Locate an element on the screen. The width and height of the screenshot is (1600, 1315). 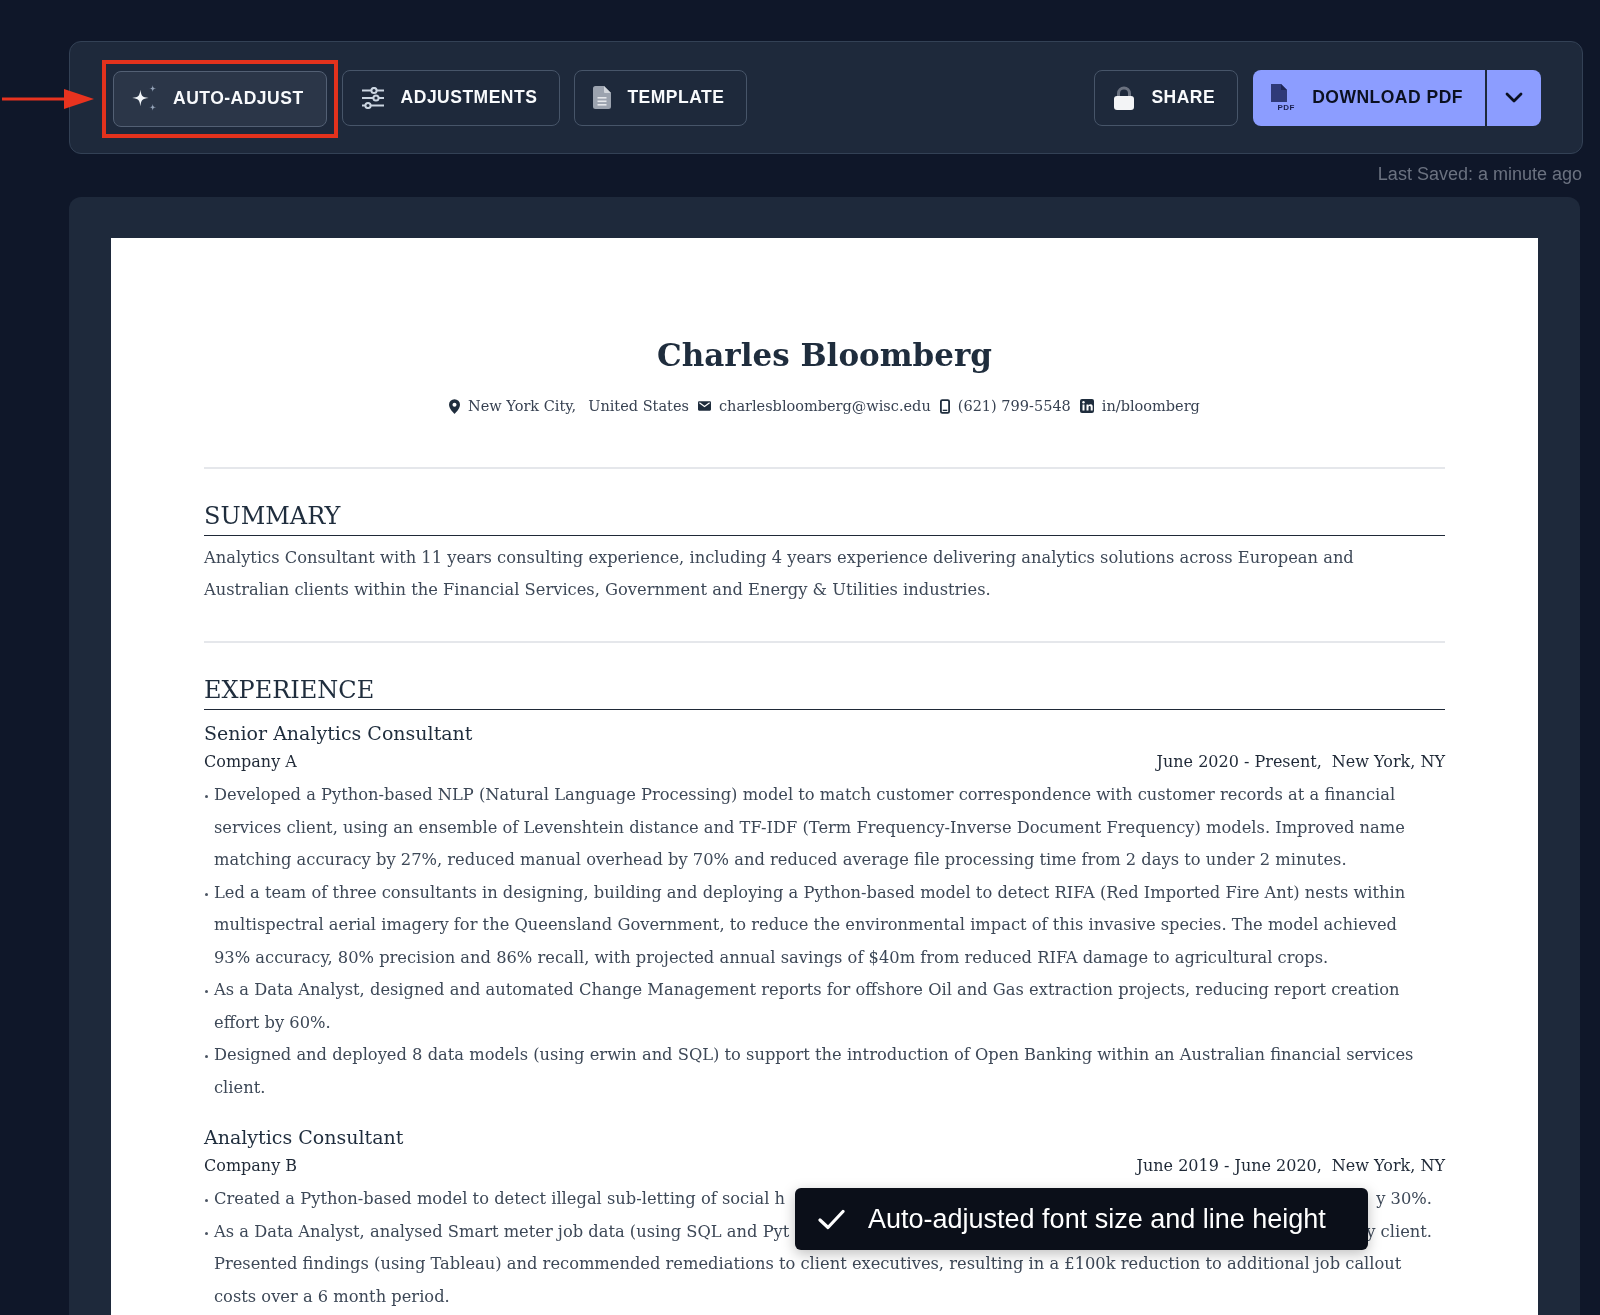
section-heading: EXPERIENCE is located at coordinates (824, 692).